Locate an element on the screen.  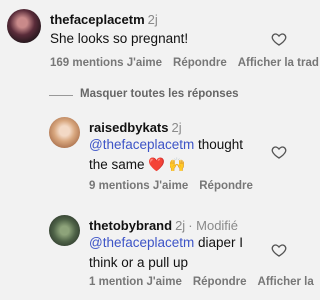
comment-username: thefaceplacetm is located at coordinates (97, 19).